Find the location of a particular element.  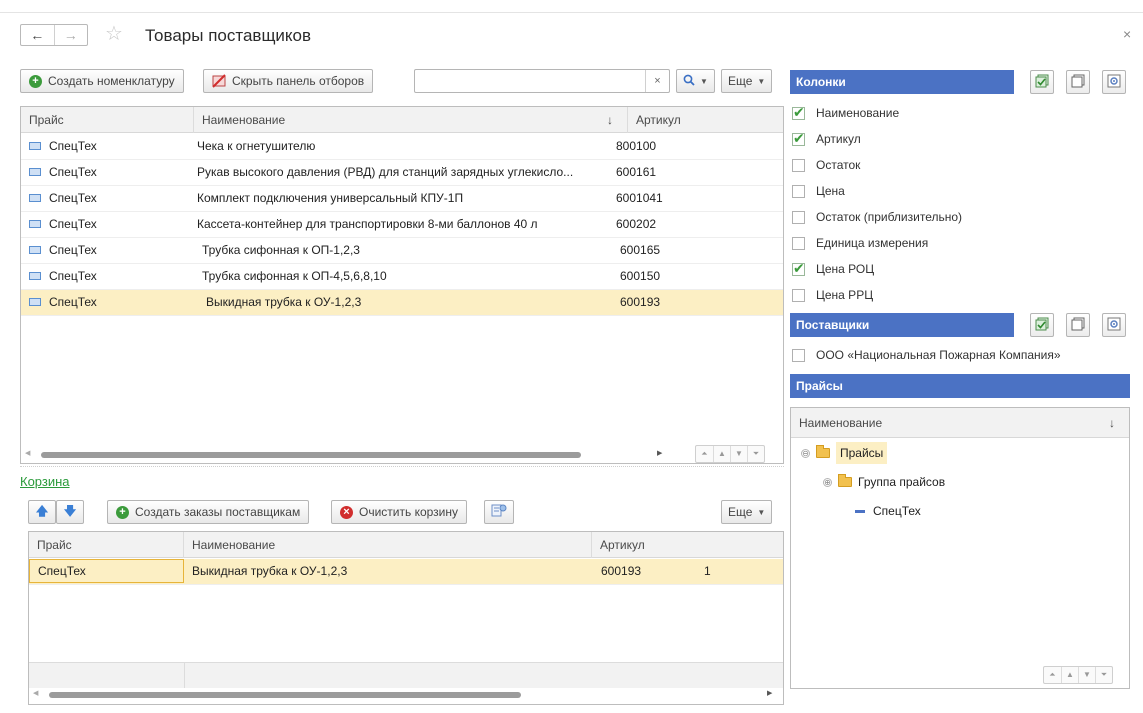

cart-row: СпецТех Выкидная трубка к ОУ-1,2,3 600193 1 is located at coordinates (406, 572).